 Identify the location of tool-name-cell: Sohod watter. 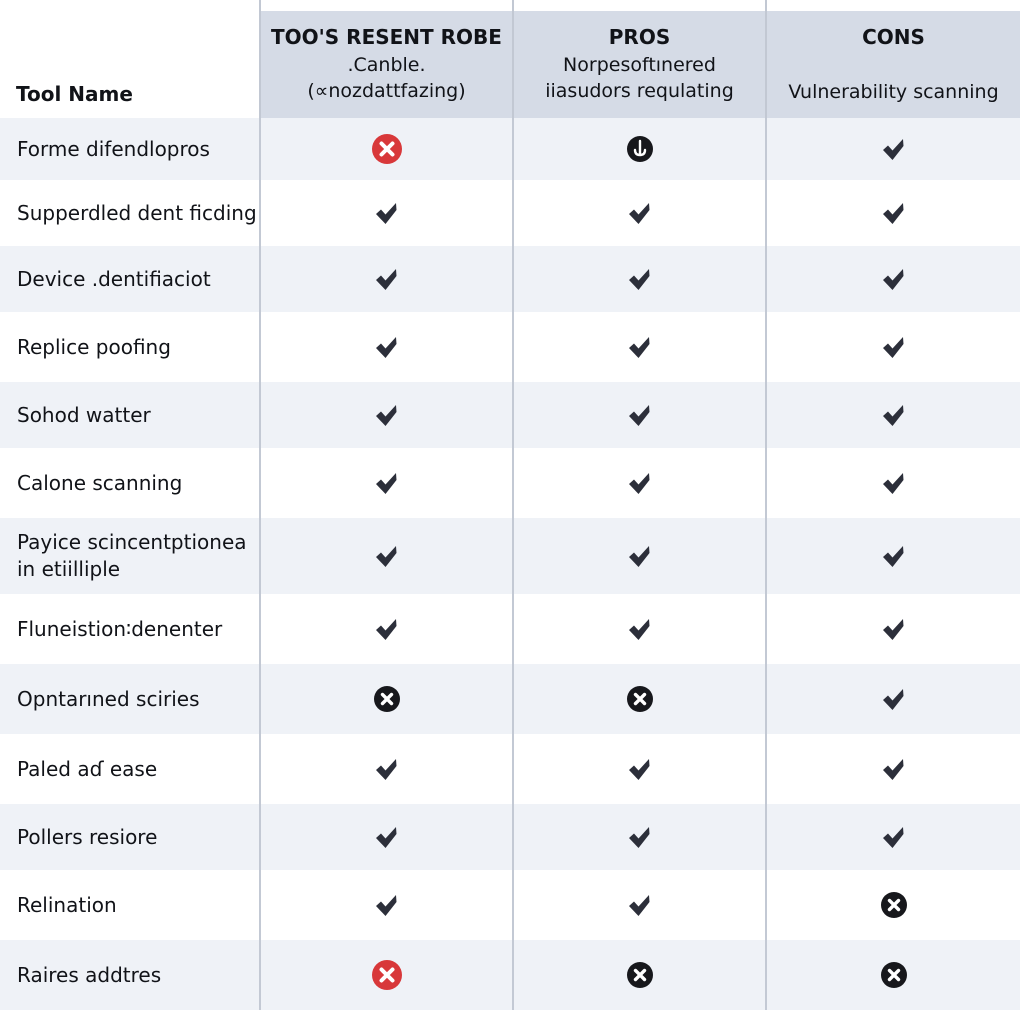
(130, 415).